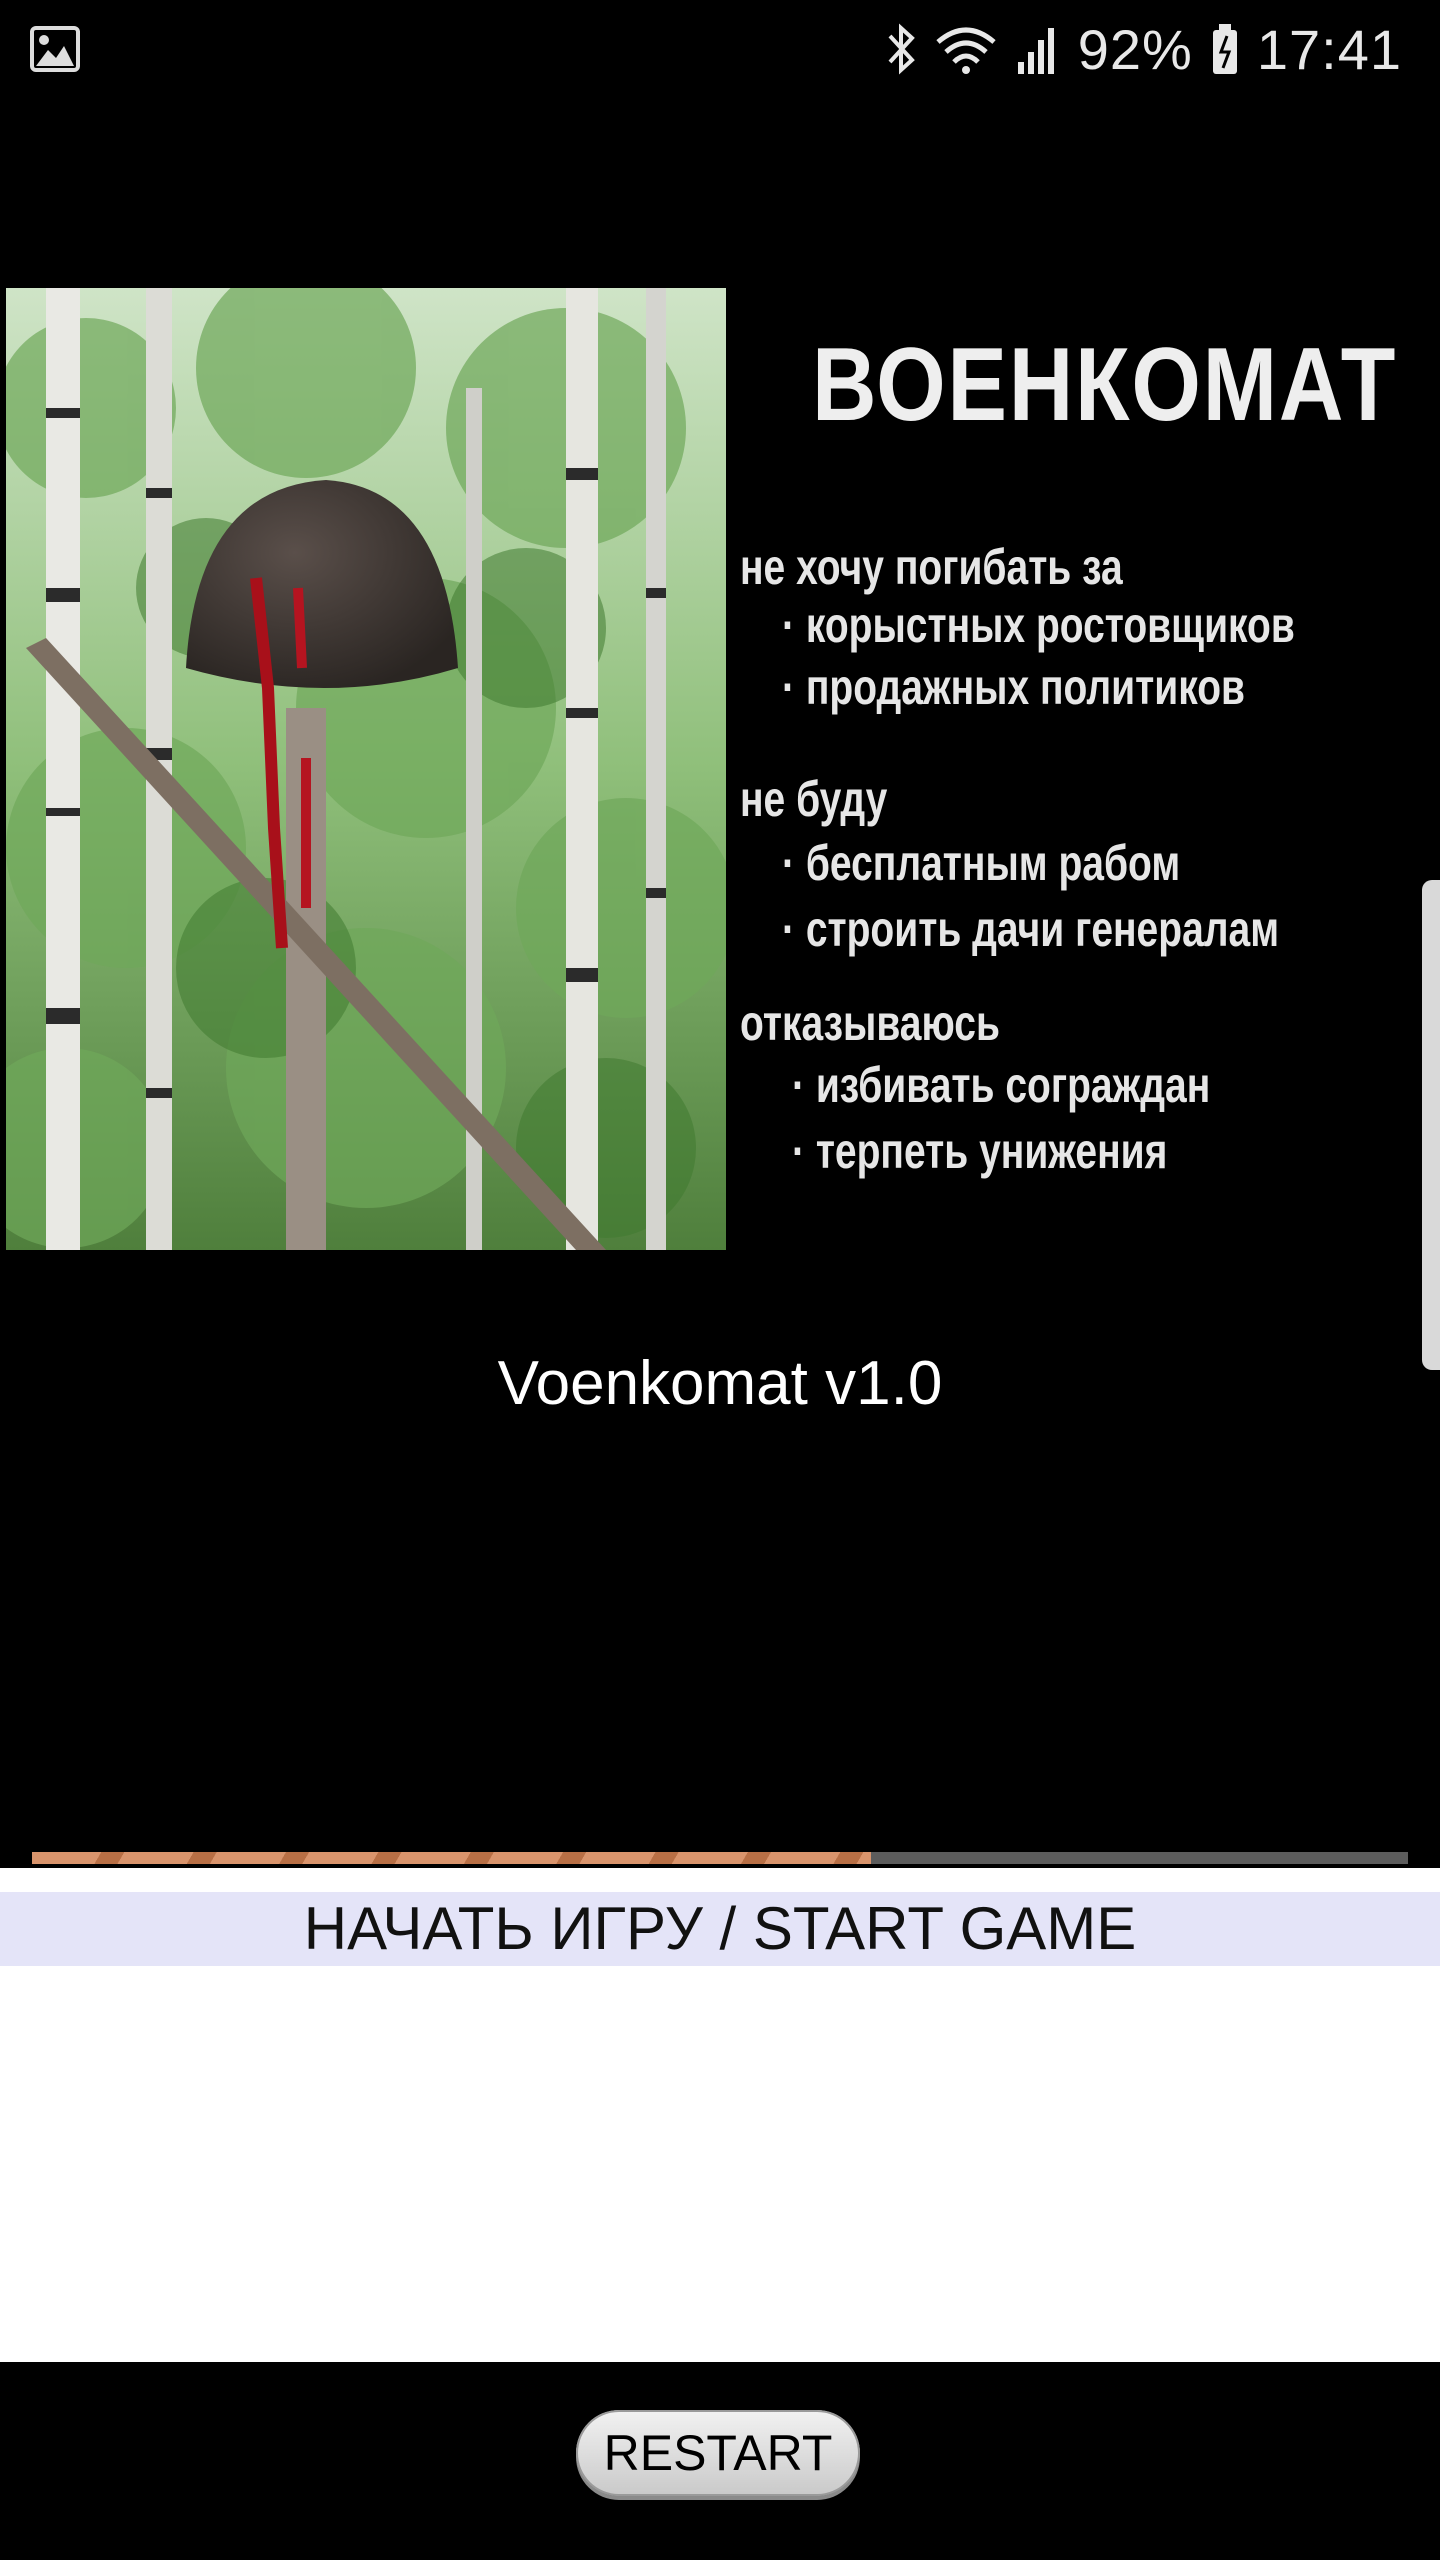 The image size is (1440, 2560). Describe the element at coordinates (966, 50) in the screenshot. I see `wifi-icon` at that location.